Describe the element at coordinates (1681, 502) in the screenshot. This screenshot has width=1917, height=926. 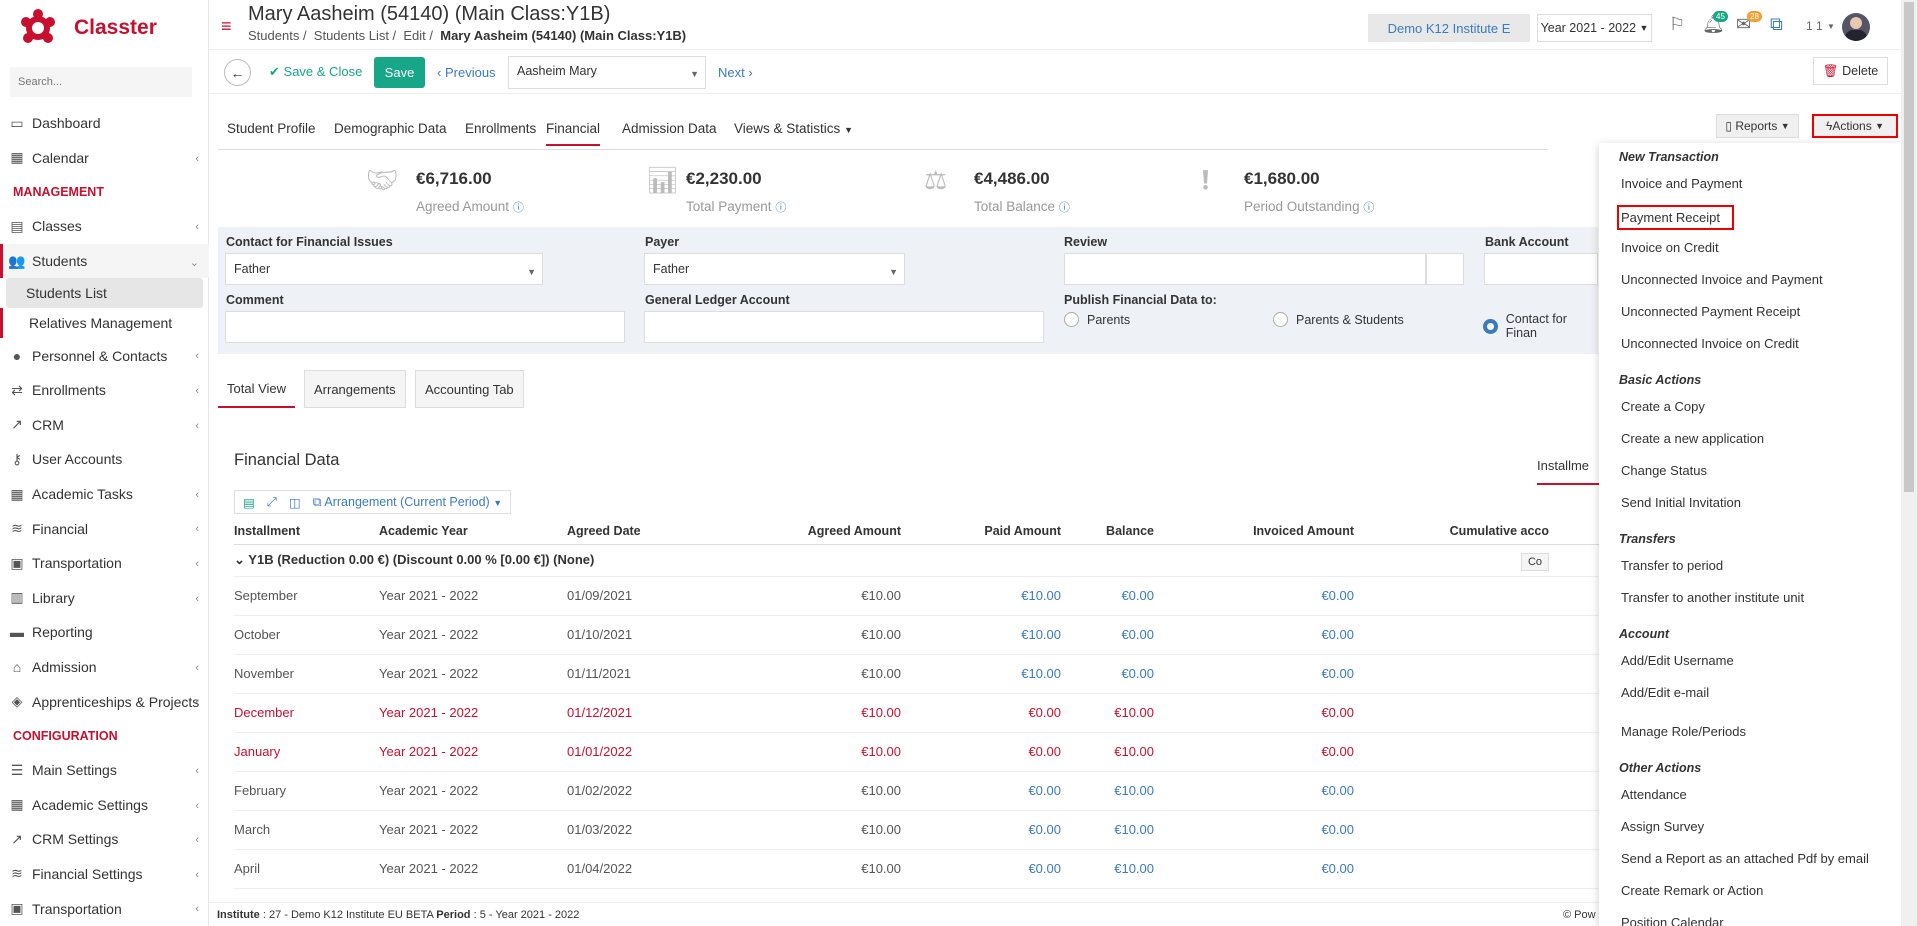
I see `menu-item-send-invitation: Send Initial Invitation` at that location.